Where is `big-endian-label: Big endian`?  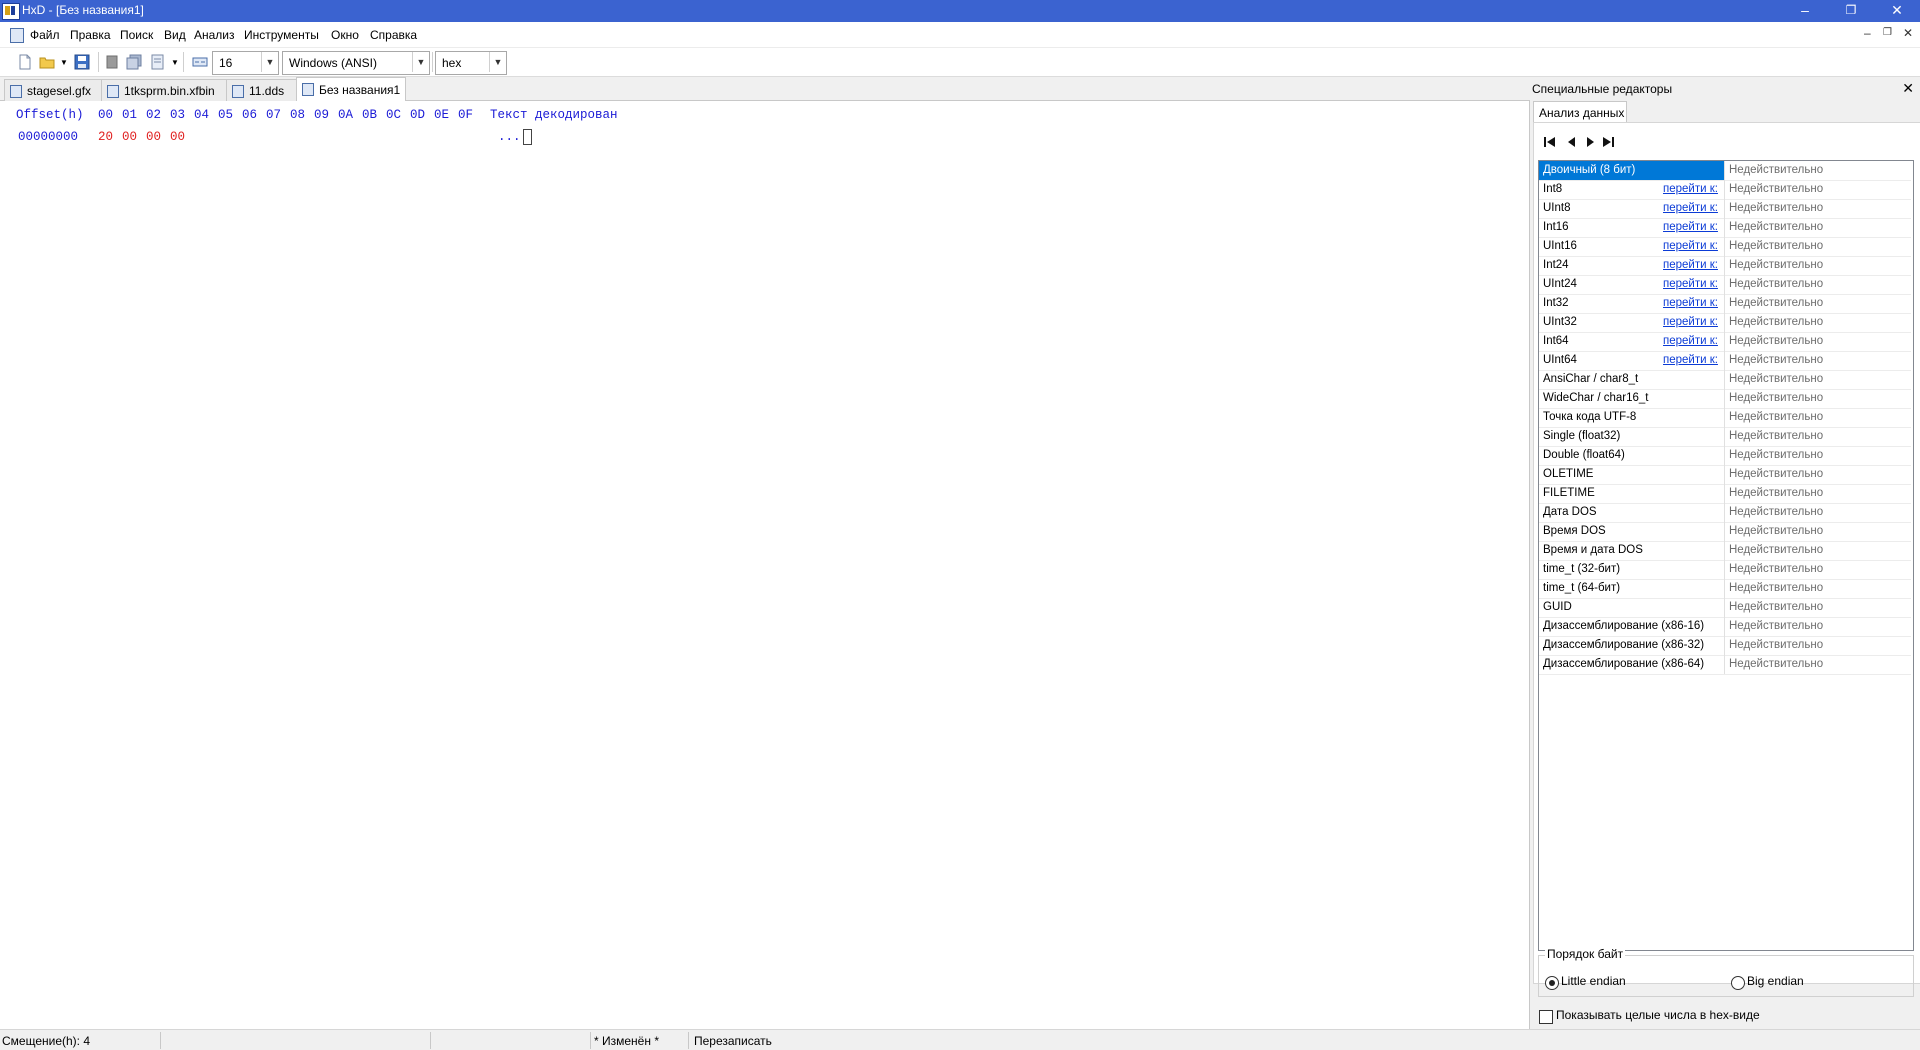
big-endian-label: Big endian is located at coordinates (1775, 981).